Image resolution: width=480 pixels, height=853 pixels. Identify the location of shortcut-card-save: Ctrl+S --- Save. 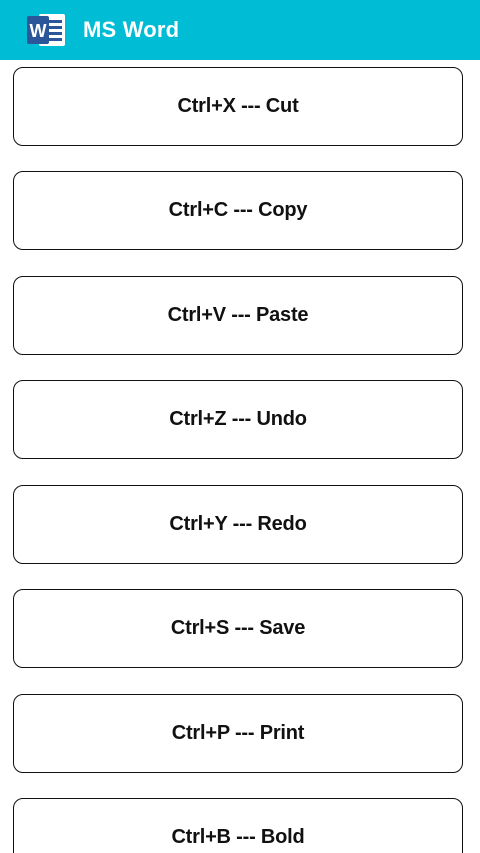
(238, 628).